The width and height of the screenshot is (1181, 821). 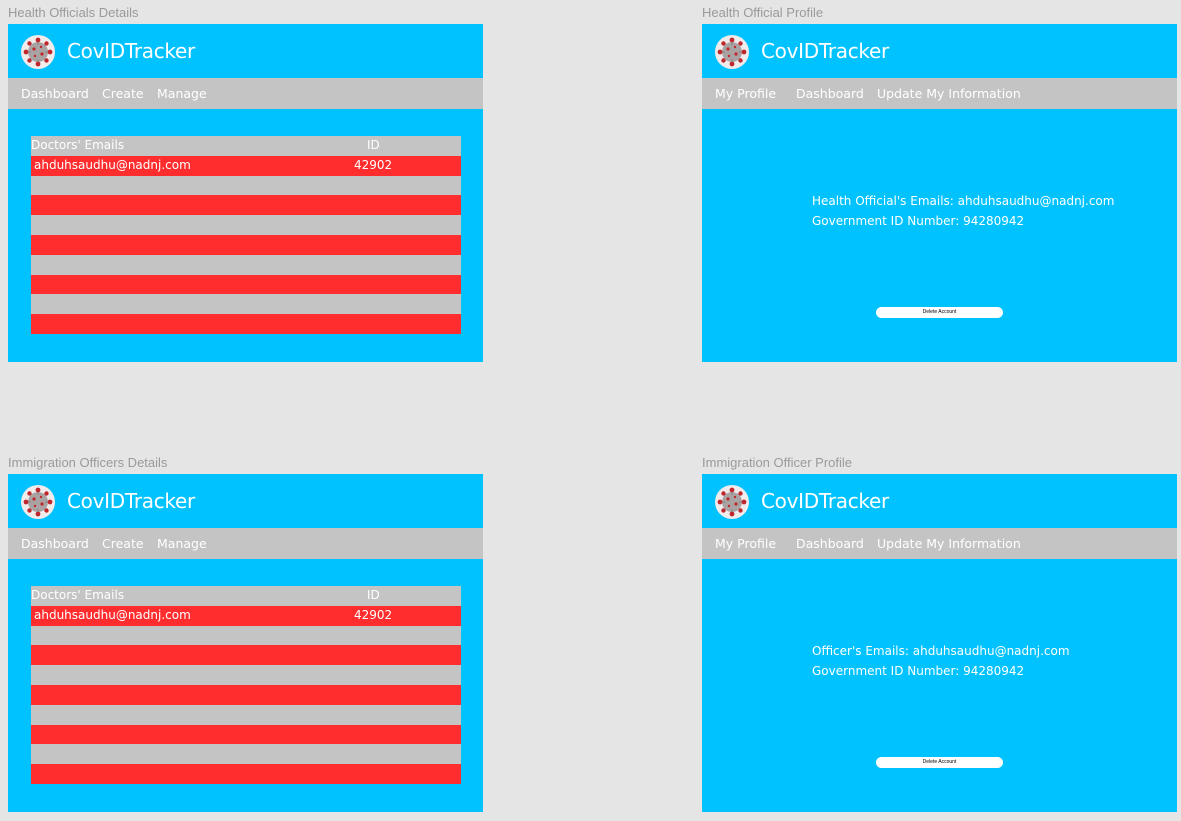 I want to click on email-label: Officer's Emails:, so click(x=860, y=651).